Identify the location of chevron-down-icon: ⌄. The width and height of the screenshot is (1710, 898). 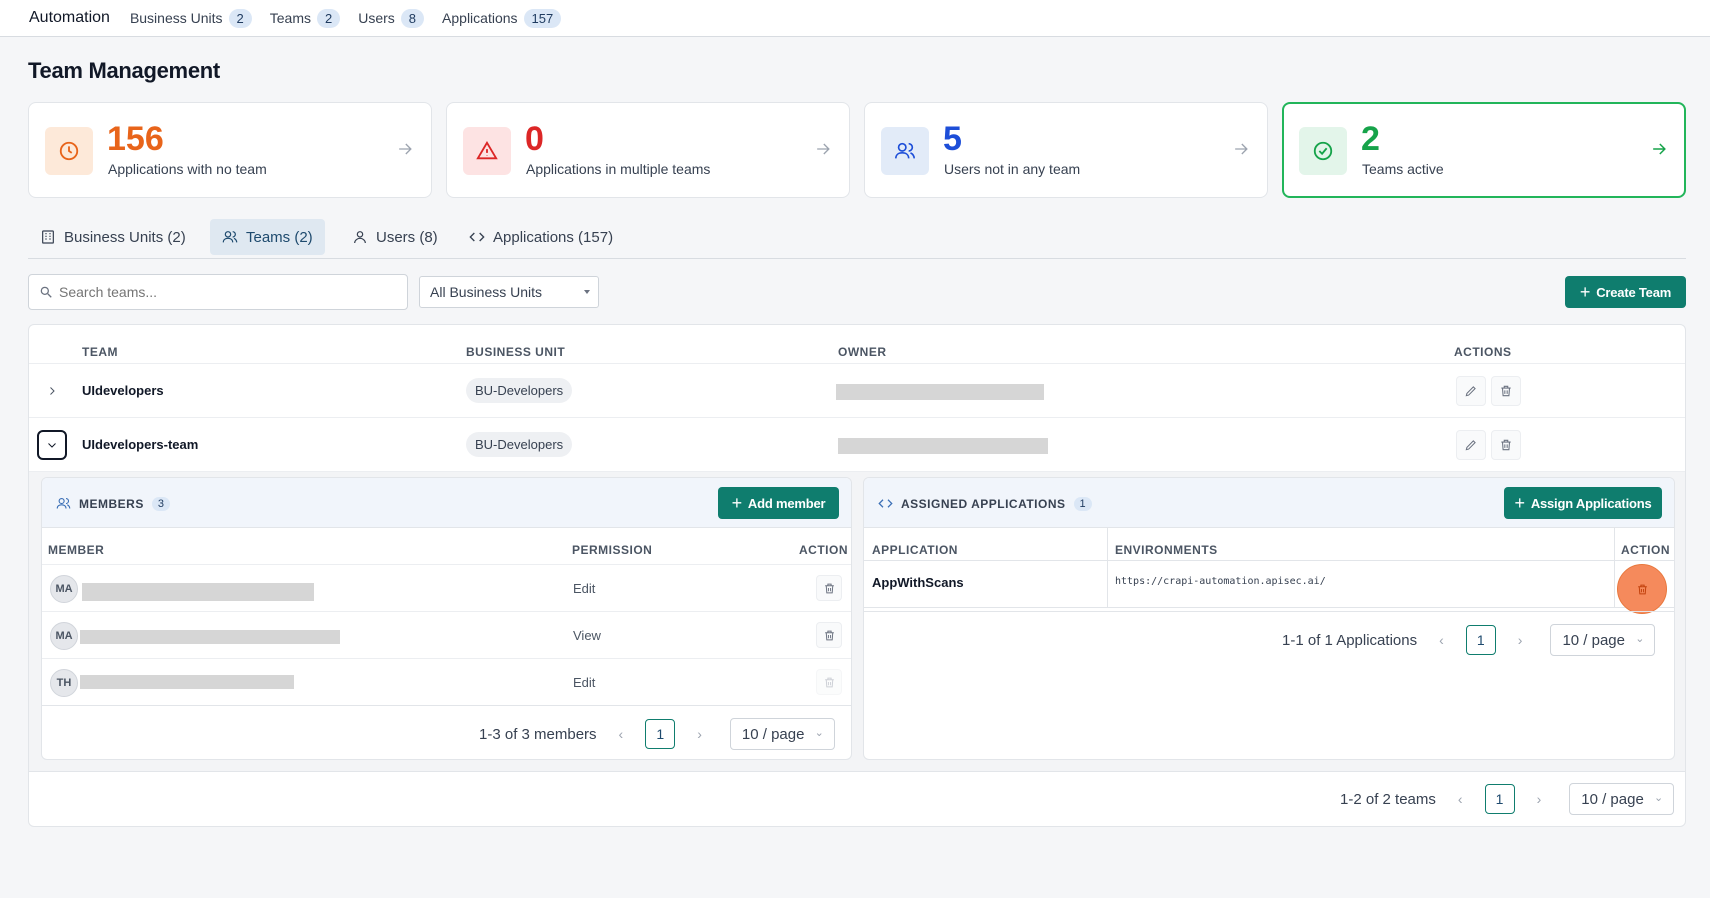
(819, 733).